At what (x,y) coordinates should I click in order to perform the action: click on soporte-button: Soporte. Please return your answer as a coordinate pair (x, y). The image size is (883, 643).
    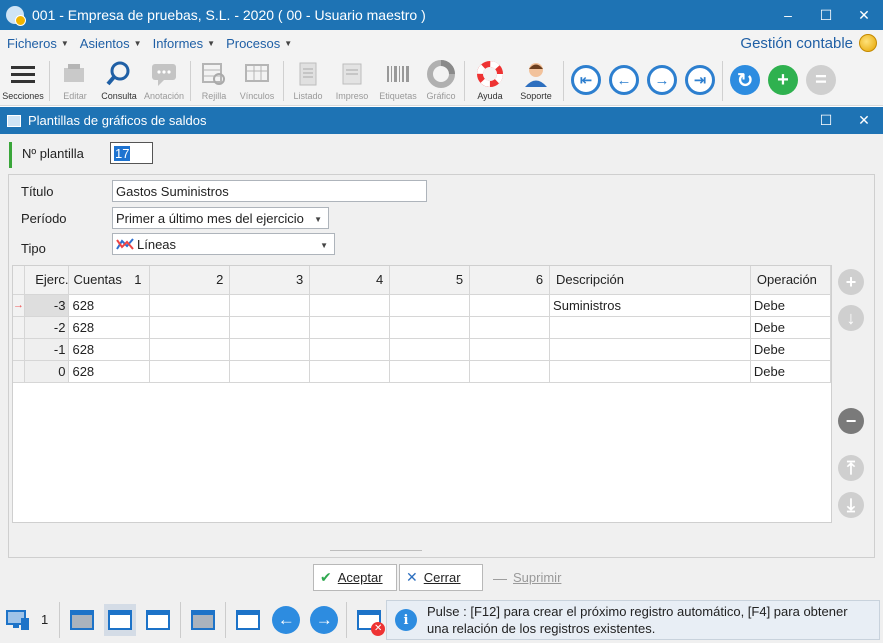
    Looking at the image, I should click on (536, 81).